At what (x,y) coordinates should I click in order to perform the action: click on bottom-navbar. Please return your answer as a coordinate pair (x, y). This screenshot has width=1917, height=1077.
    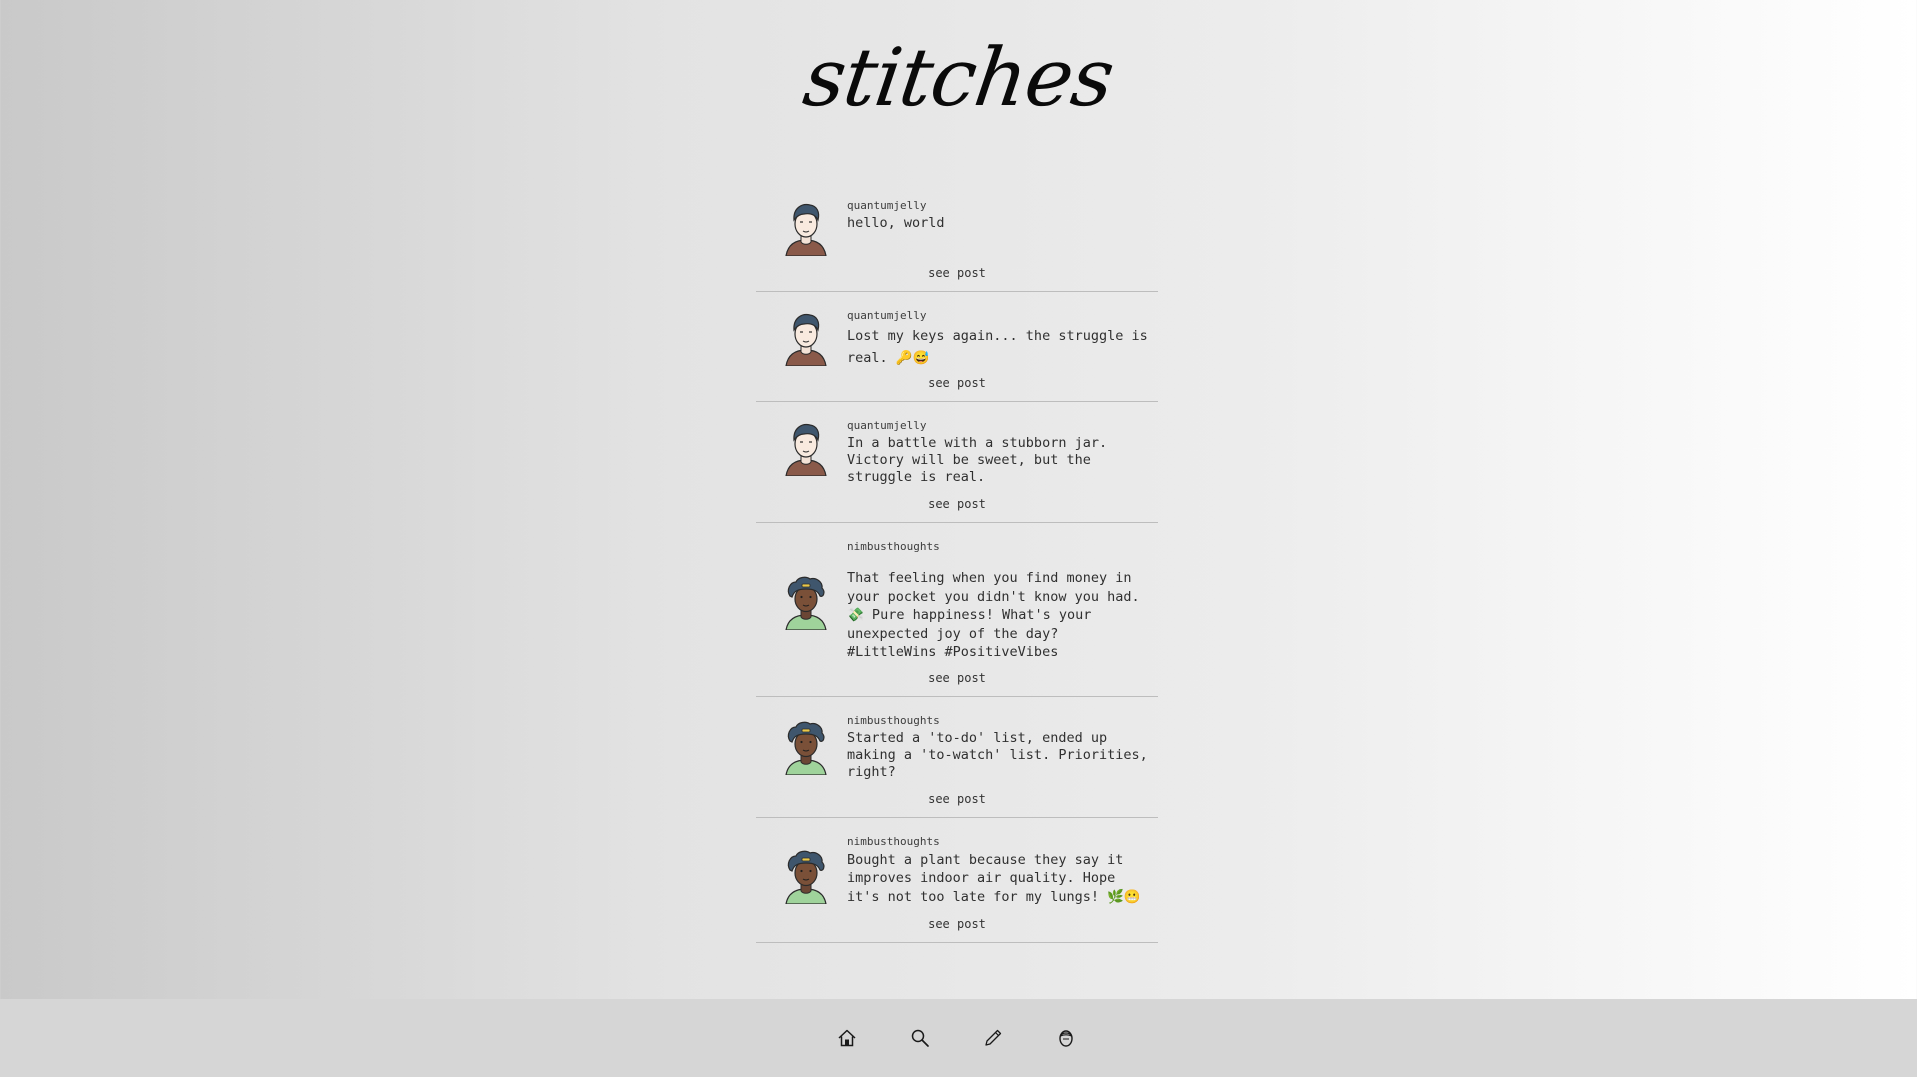
    Looking at the image, I should click on (958, 1038).